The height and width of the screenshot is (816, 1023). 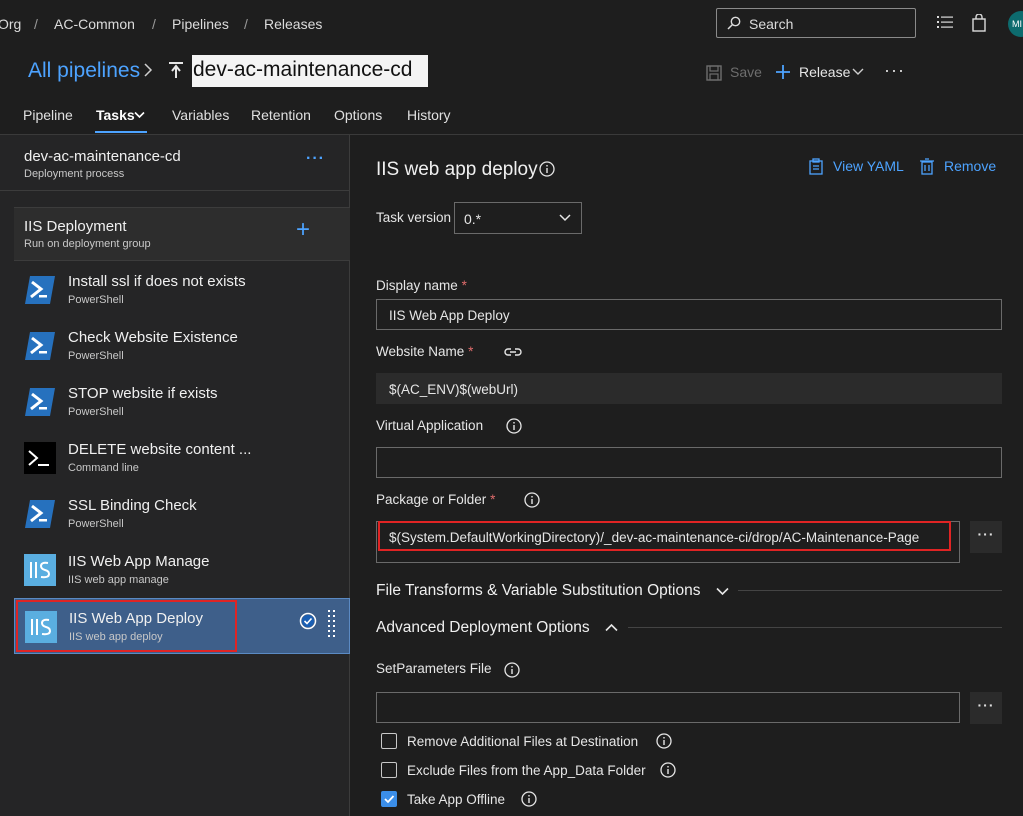 What do you see at coordinates (200, 115) in the screenshot?
I see `tab-variables: Variables` at bounding box center [200, 115].